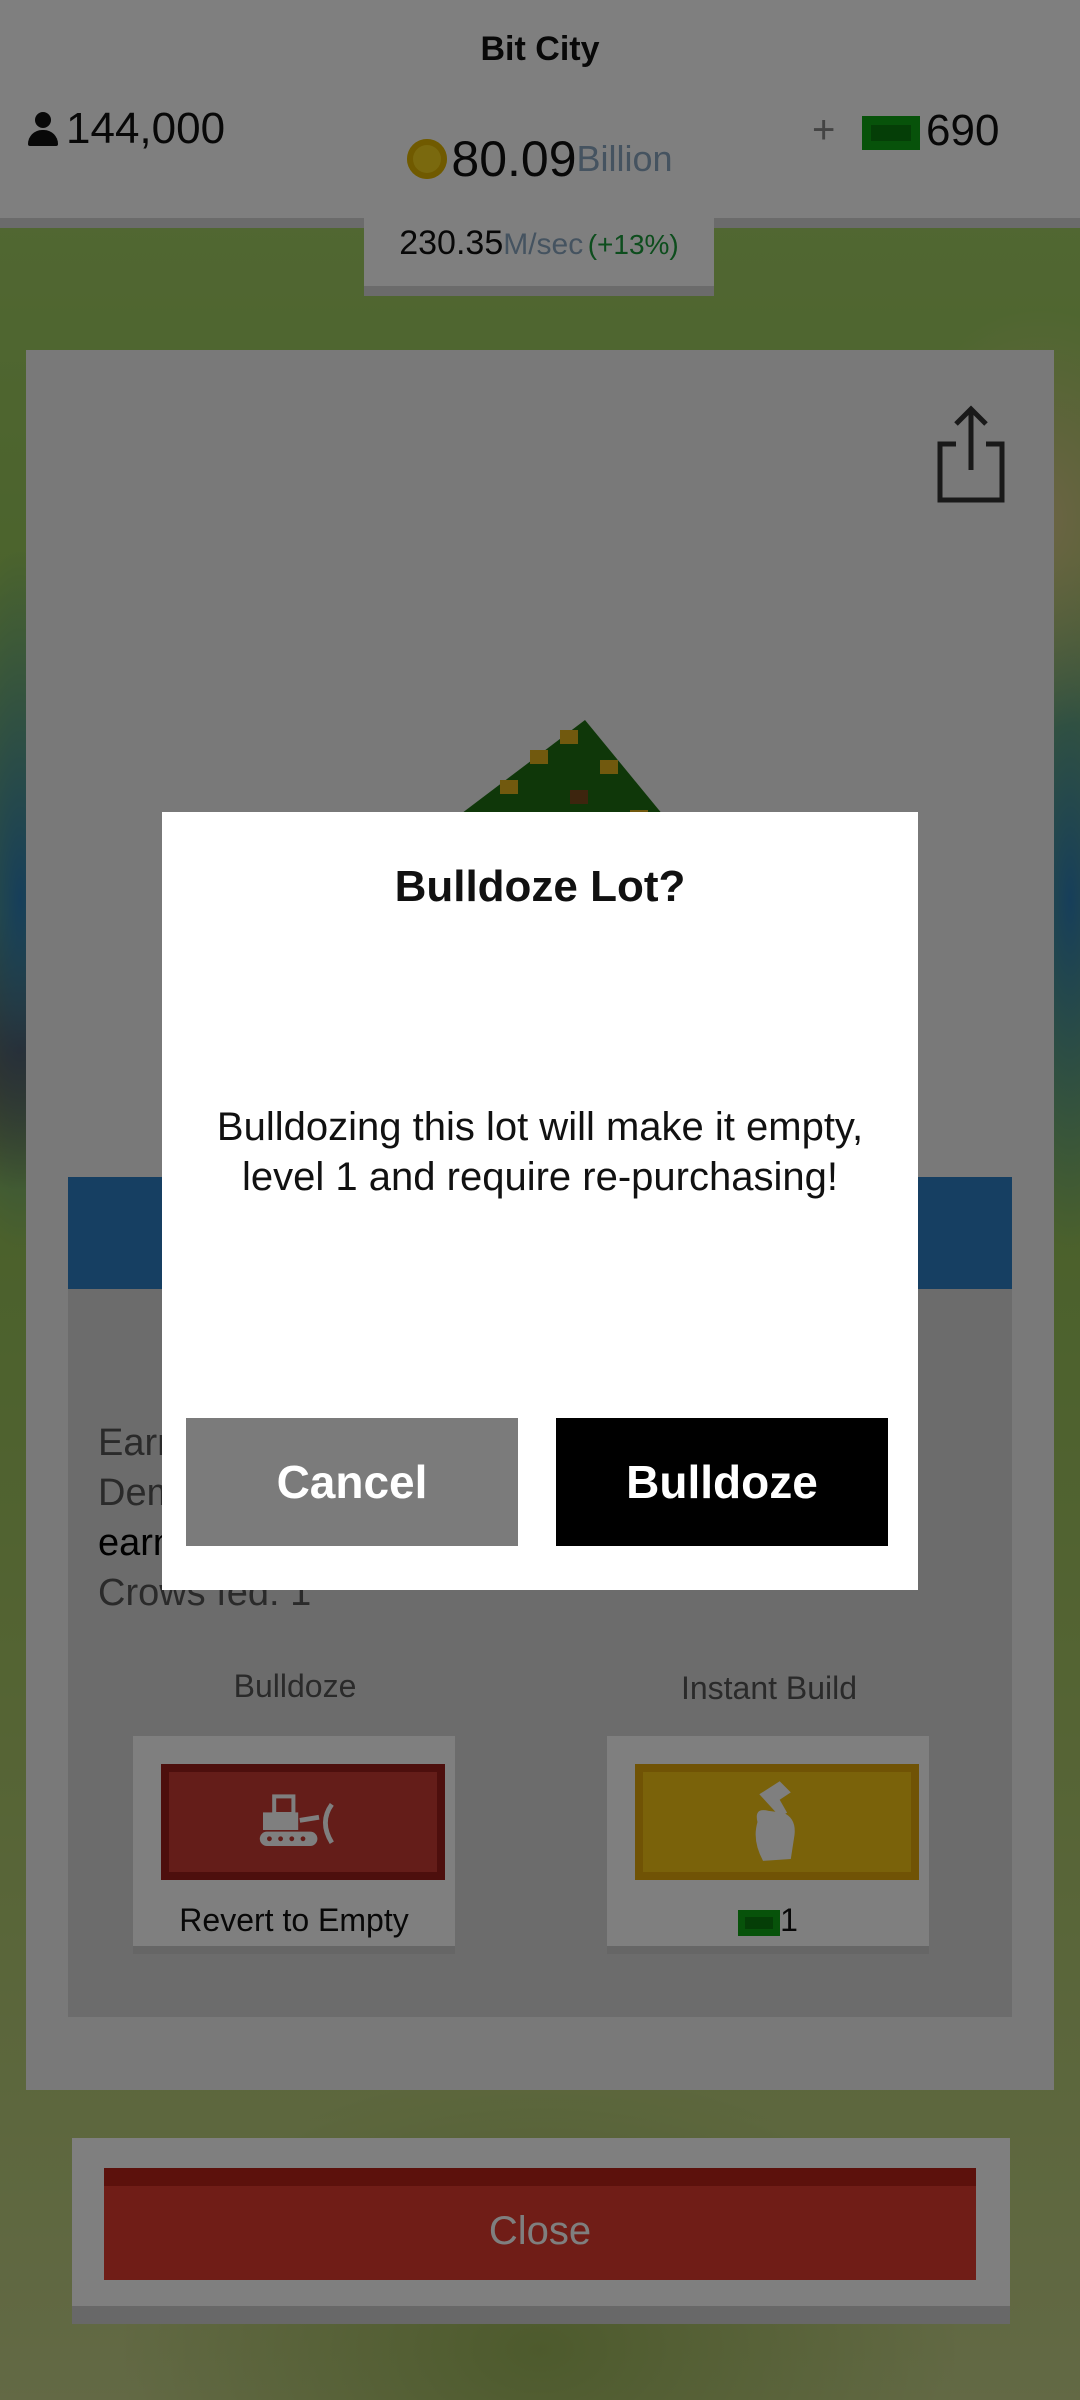 Image resolution: width=1080 pixels, height=2400 pixels. What do you see at coordinates (722, 1482) in the screenshot?
I see `confirm-bulldoze-button: Bulldoze` at bounding box center [722, 1482].